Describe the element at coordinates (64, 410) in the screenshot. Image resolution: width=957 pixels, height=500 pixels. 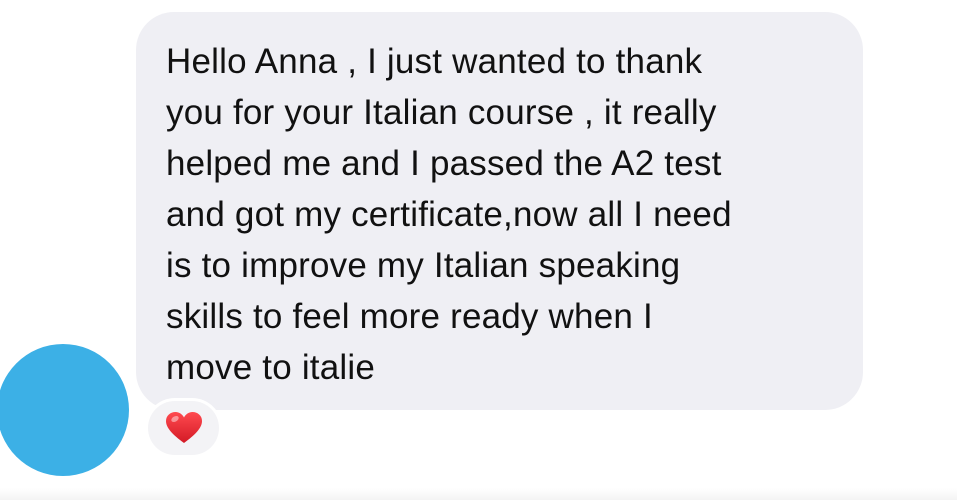
I see `avatar` at that location.